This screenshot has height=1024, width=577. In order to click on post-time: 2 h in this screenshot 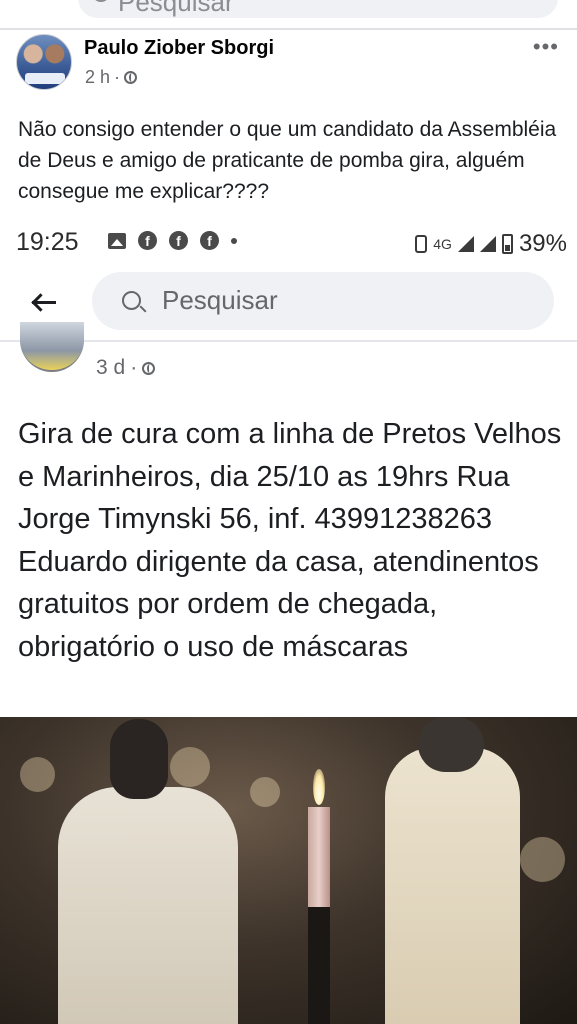, I will do `click(97, 77)`.